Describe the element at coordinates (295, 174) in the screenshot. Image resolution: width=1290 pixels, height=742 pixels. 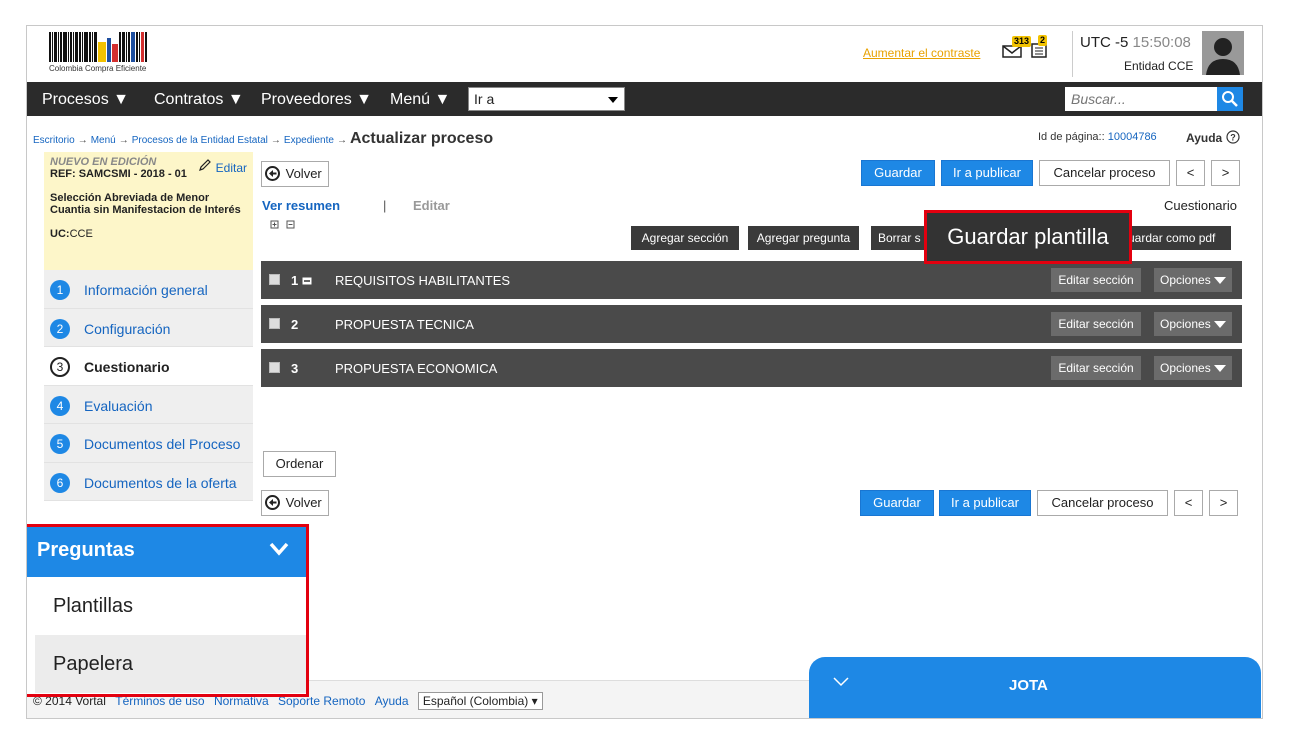
I see `back-button-top: Volver` at that location.